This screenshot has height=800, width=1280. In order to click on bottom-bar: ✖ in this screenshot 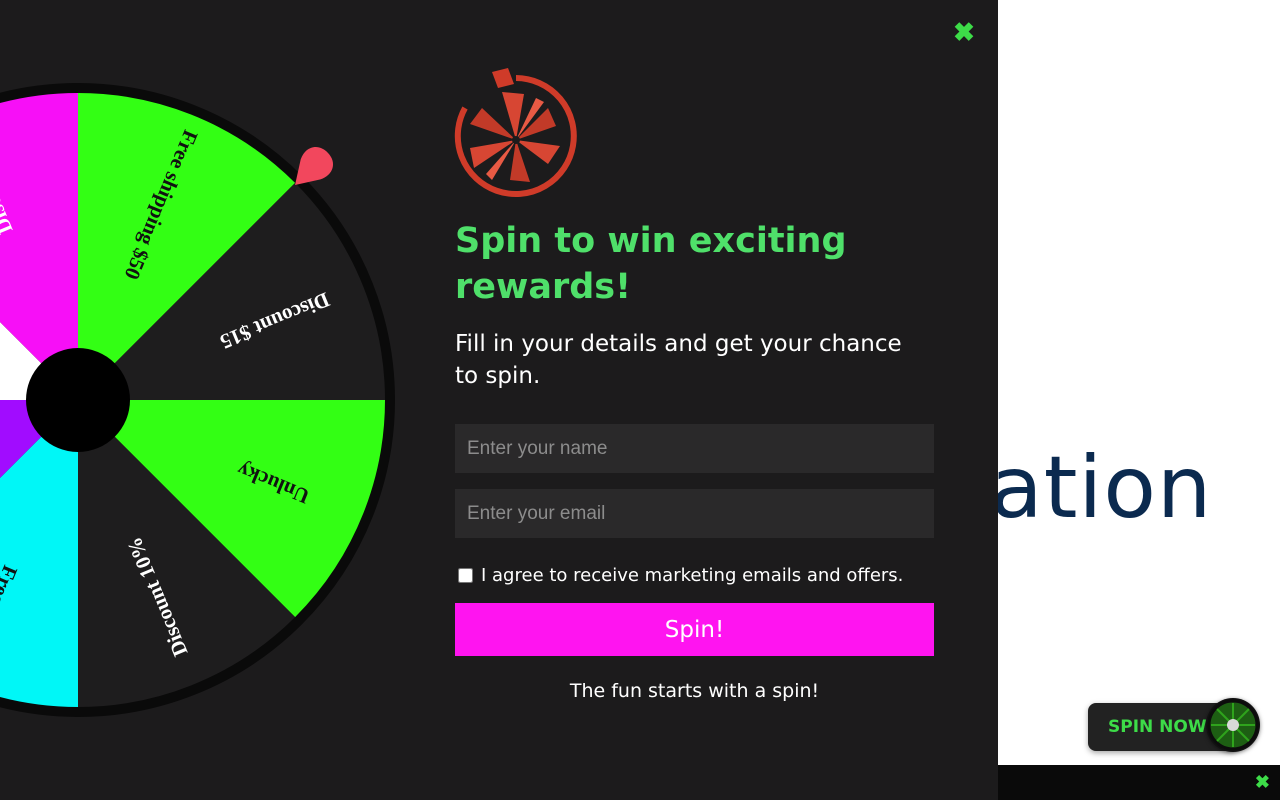, I will do `click(1139, 782)`.